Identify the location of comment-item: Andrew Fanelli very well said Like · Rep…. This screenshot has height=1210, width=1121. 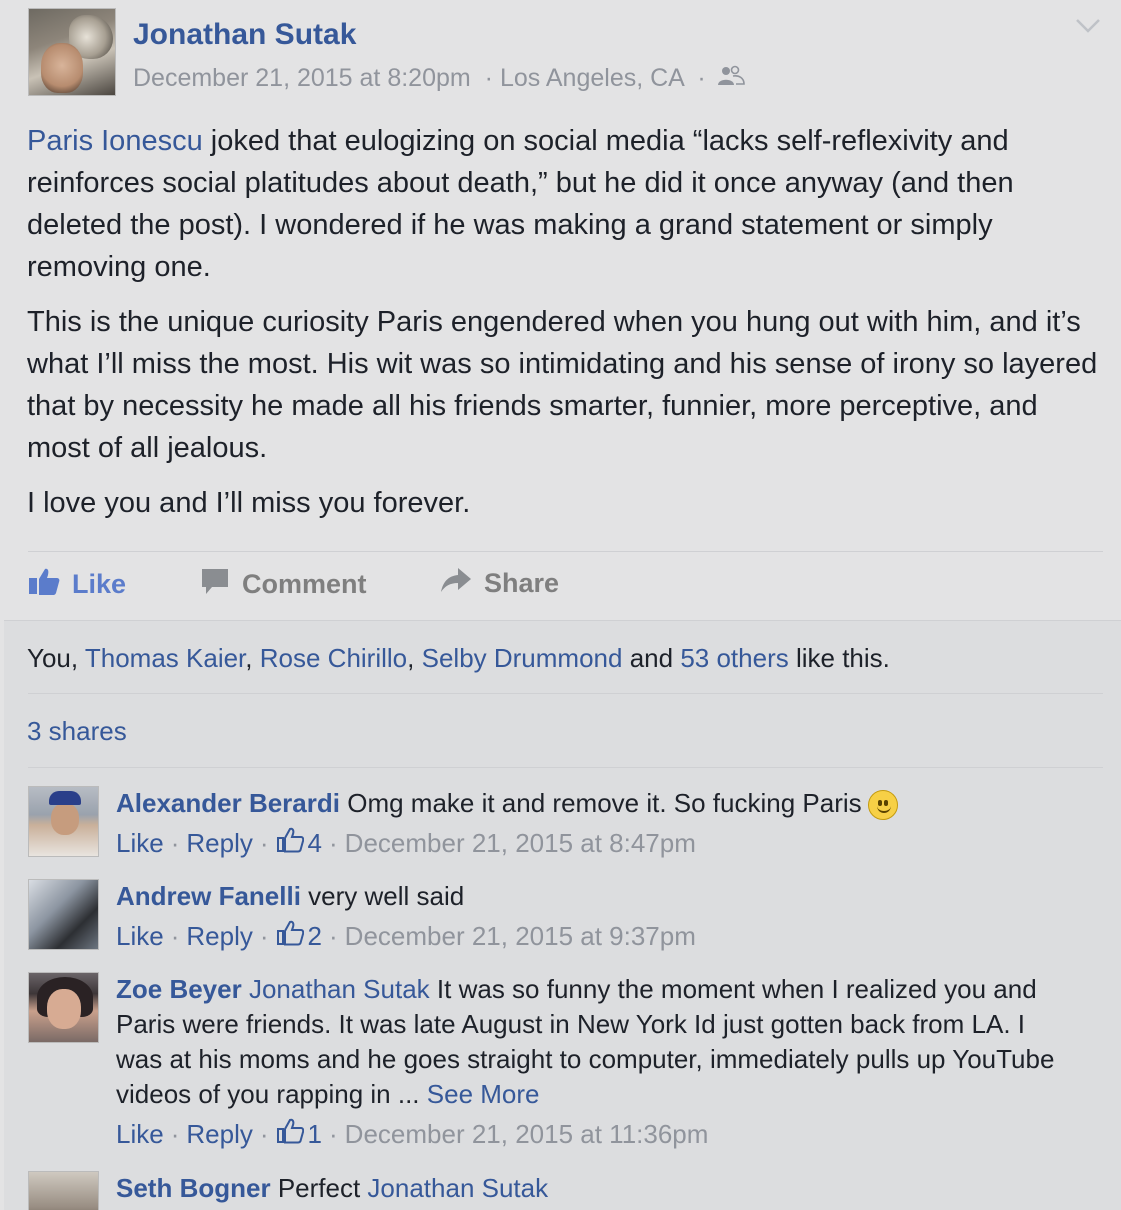
(565, 919).